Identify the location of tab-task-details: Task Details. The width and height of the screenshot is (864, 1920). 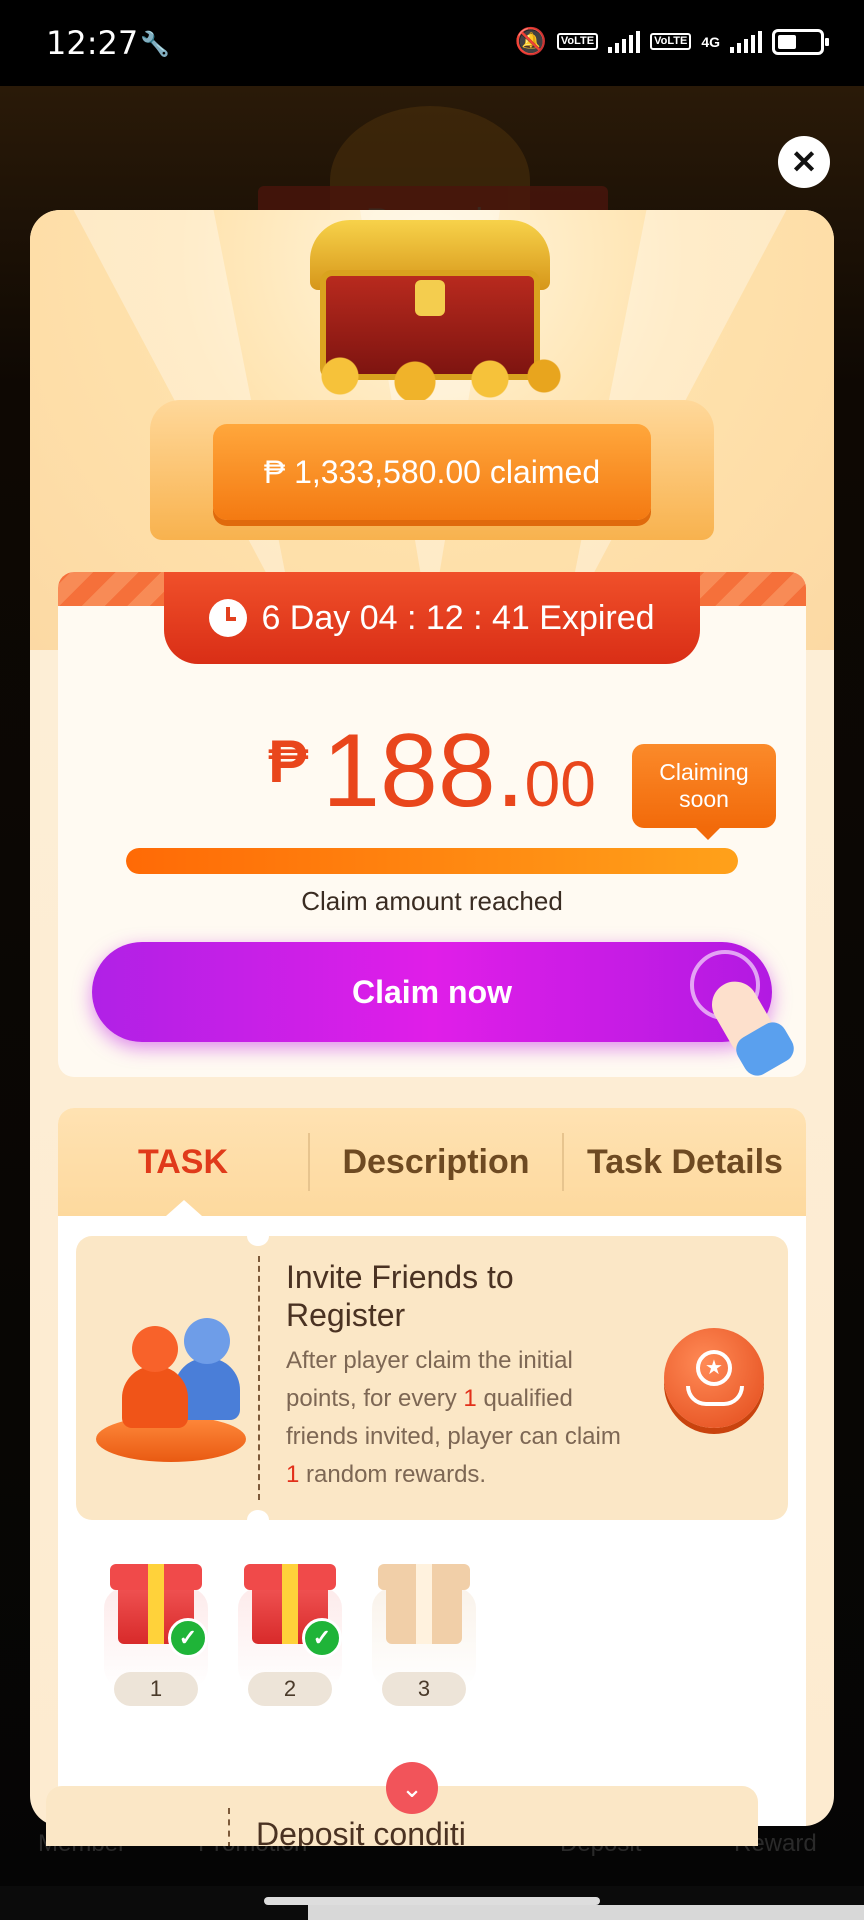
(685, 1162).